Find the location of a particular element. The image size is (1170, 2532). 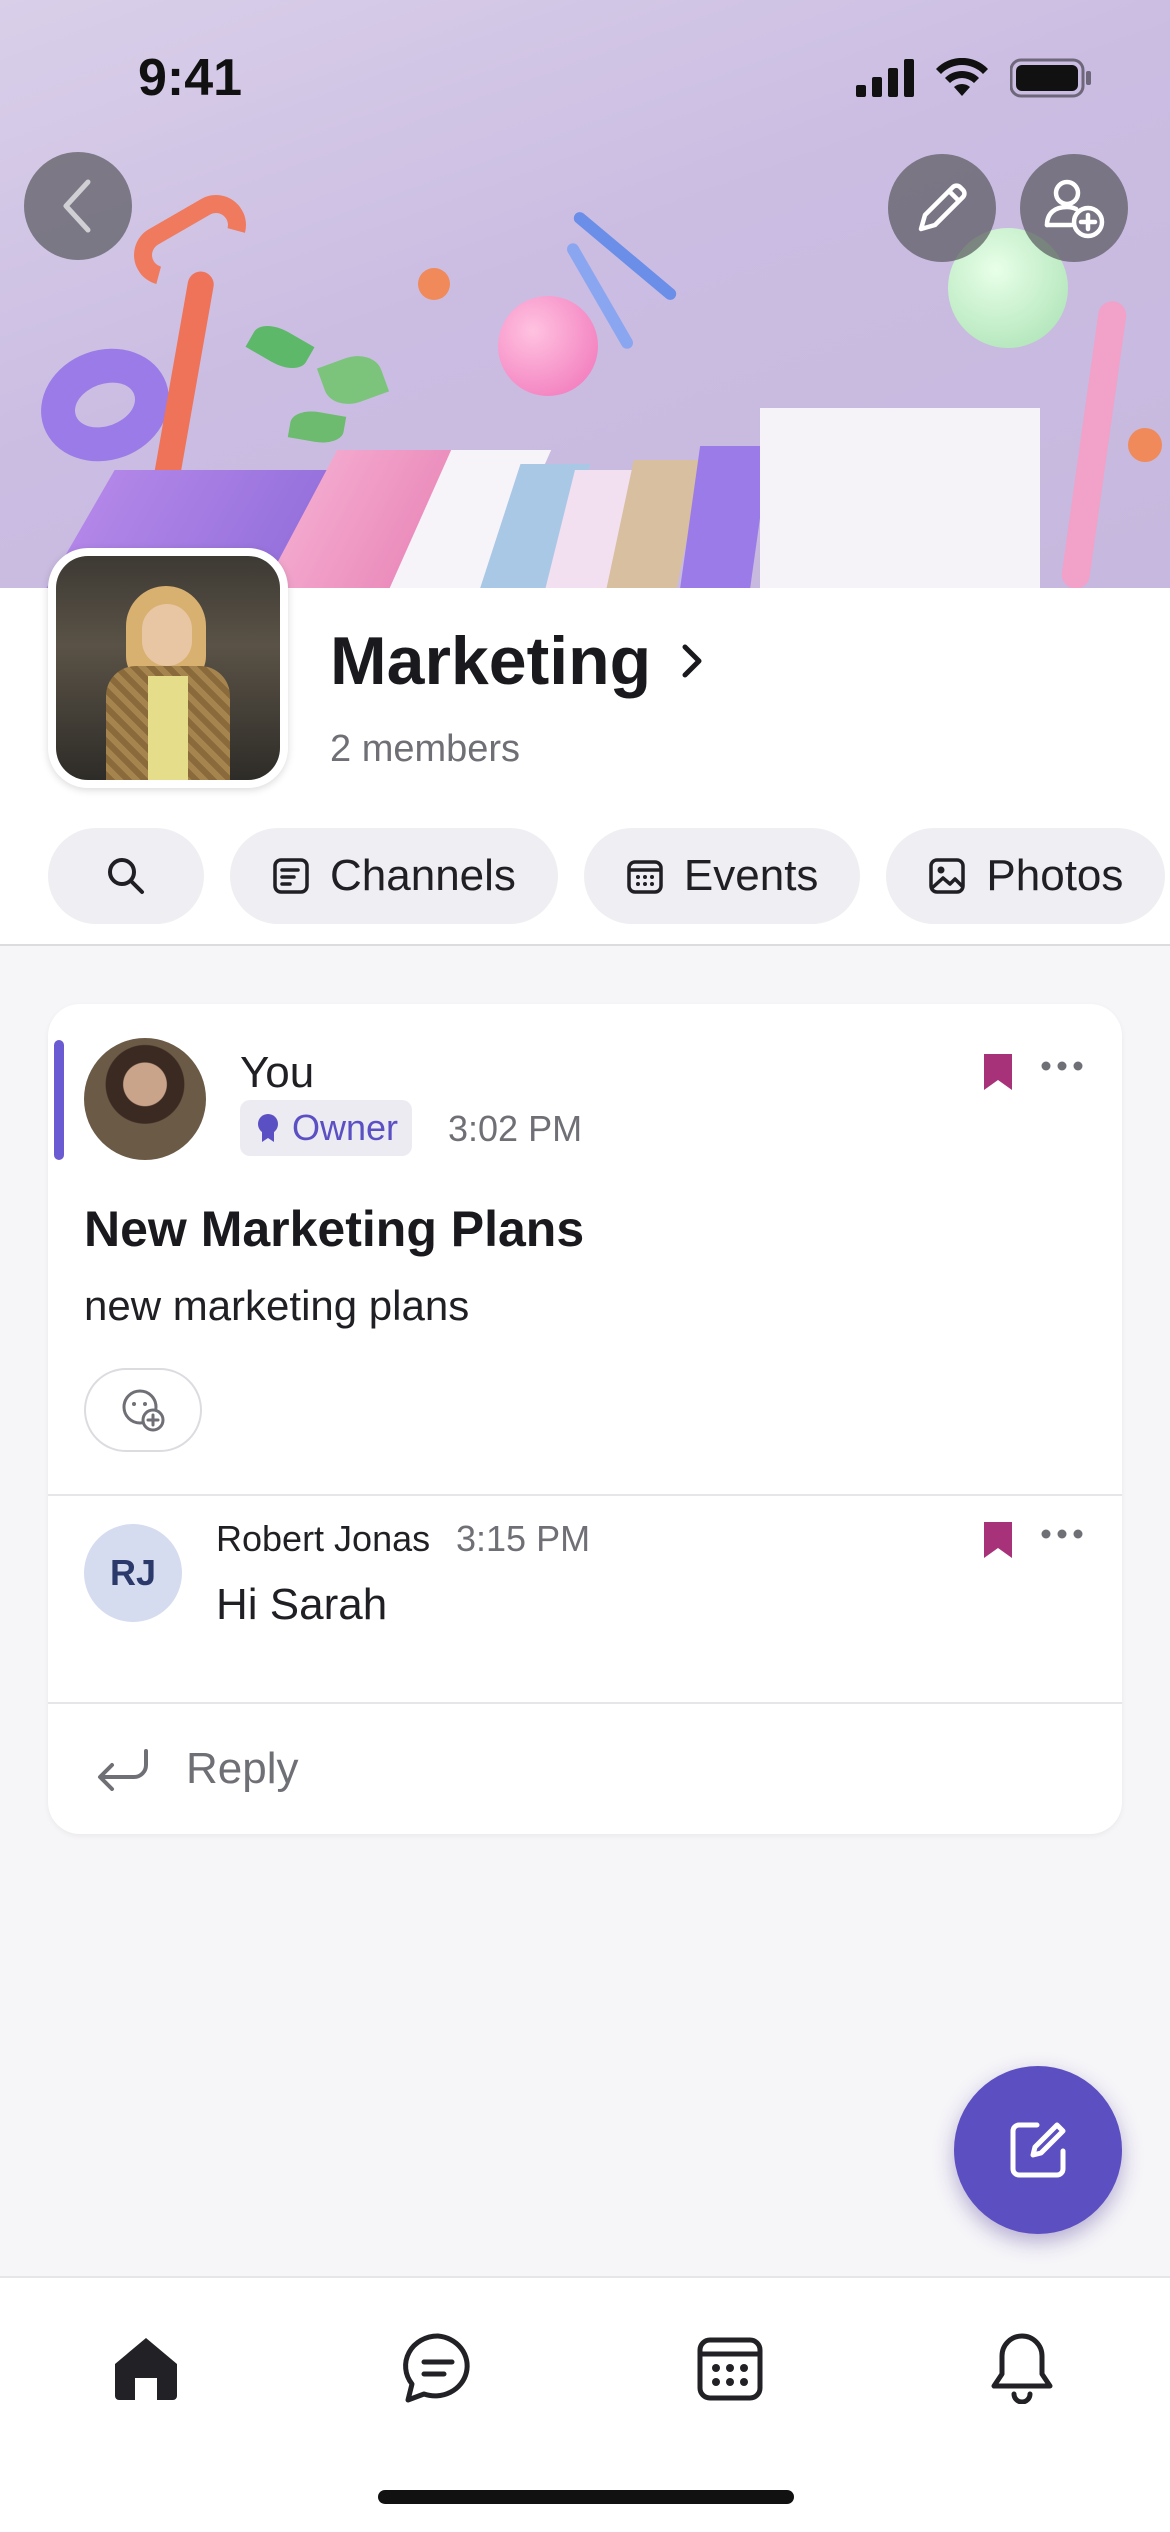

group-title-row: Marketing is located at coordinates (517, 661).